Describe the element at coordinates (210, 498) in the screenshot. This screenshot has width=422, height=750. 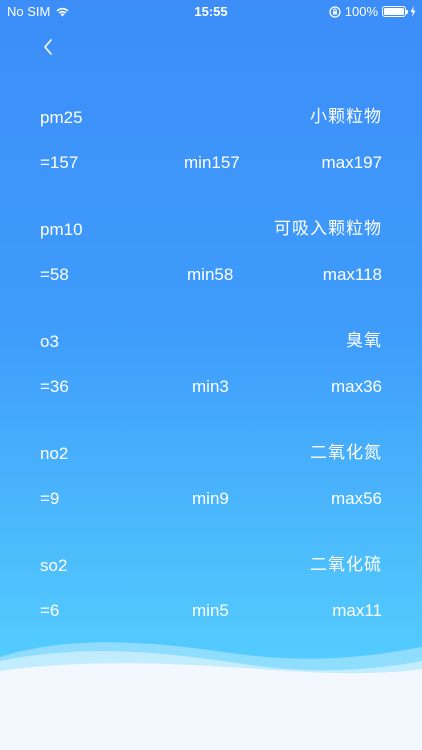
I see `pollutant-min: min9` at that location.